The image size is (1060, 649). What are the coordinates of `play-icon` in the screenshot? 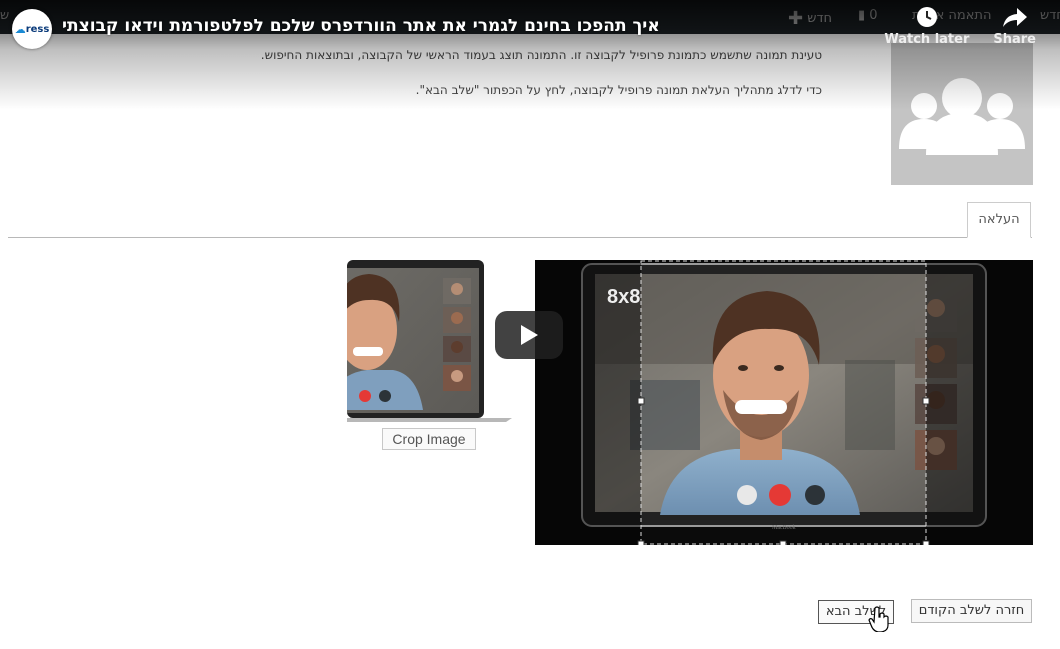 It's located at (529, 335).